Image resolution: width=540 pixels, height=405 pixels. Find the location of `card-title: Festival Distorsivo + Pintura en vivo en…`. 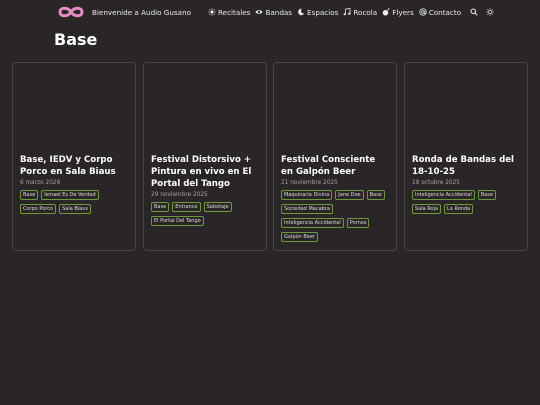

card-title: Festival Distorsivo + Pintura en vivo en… is located at coordinates (205, 172).